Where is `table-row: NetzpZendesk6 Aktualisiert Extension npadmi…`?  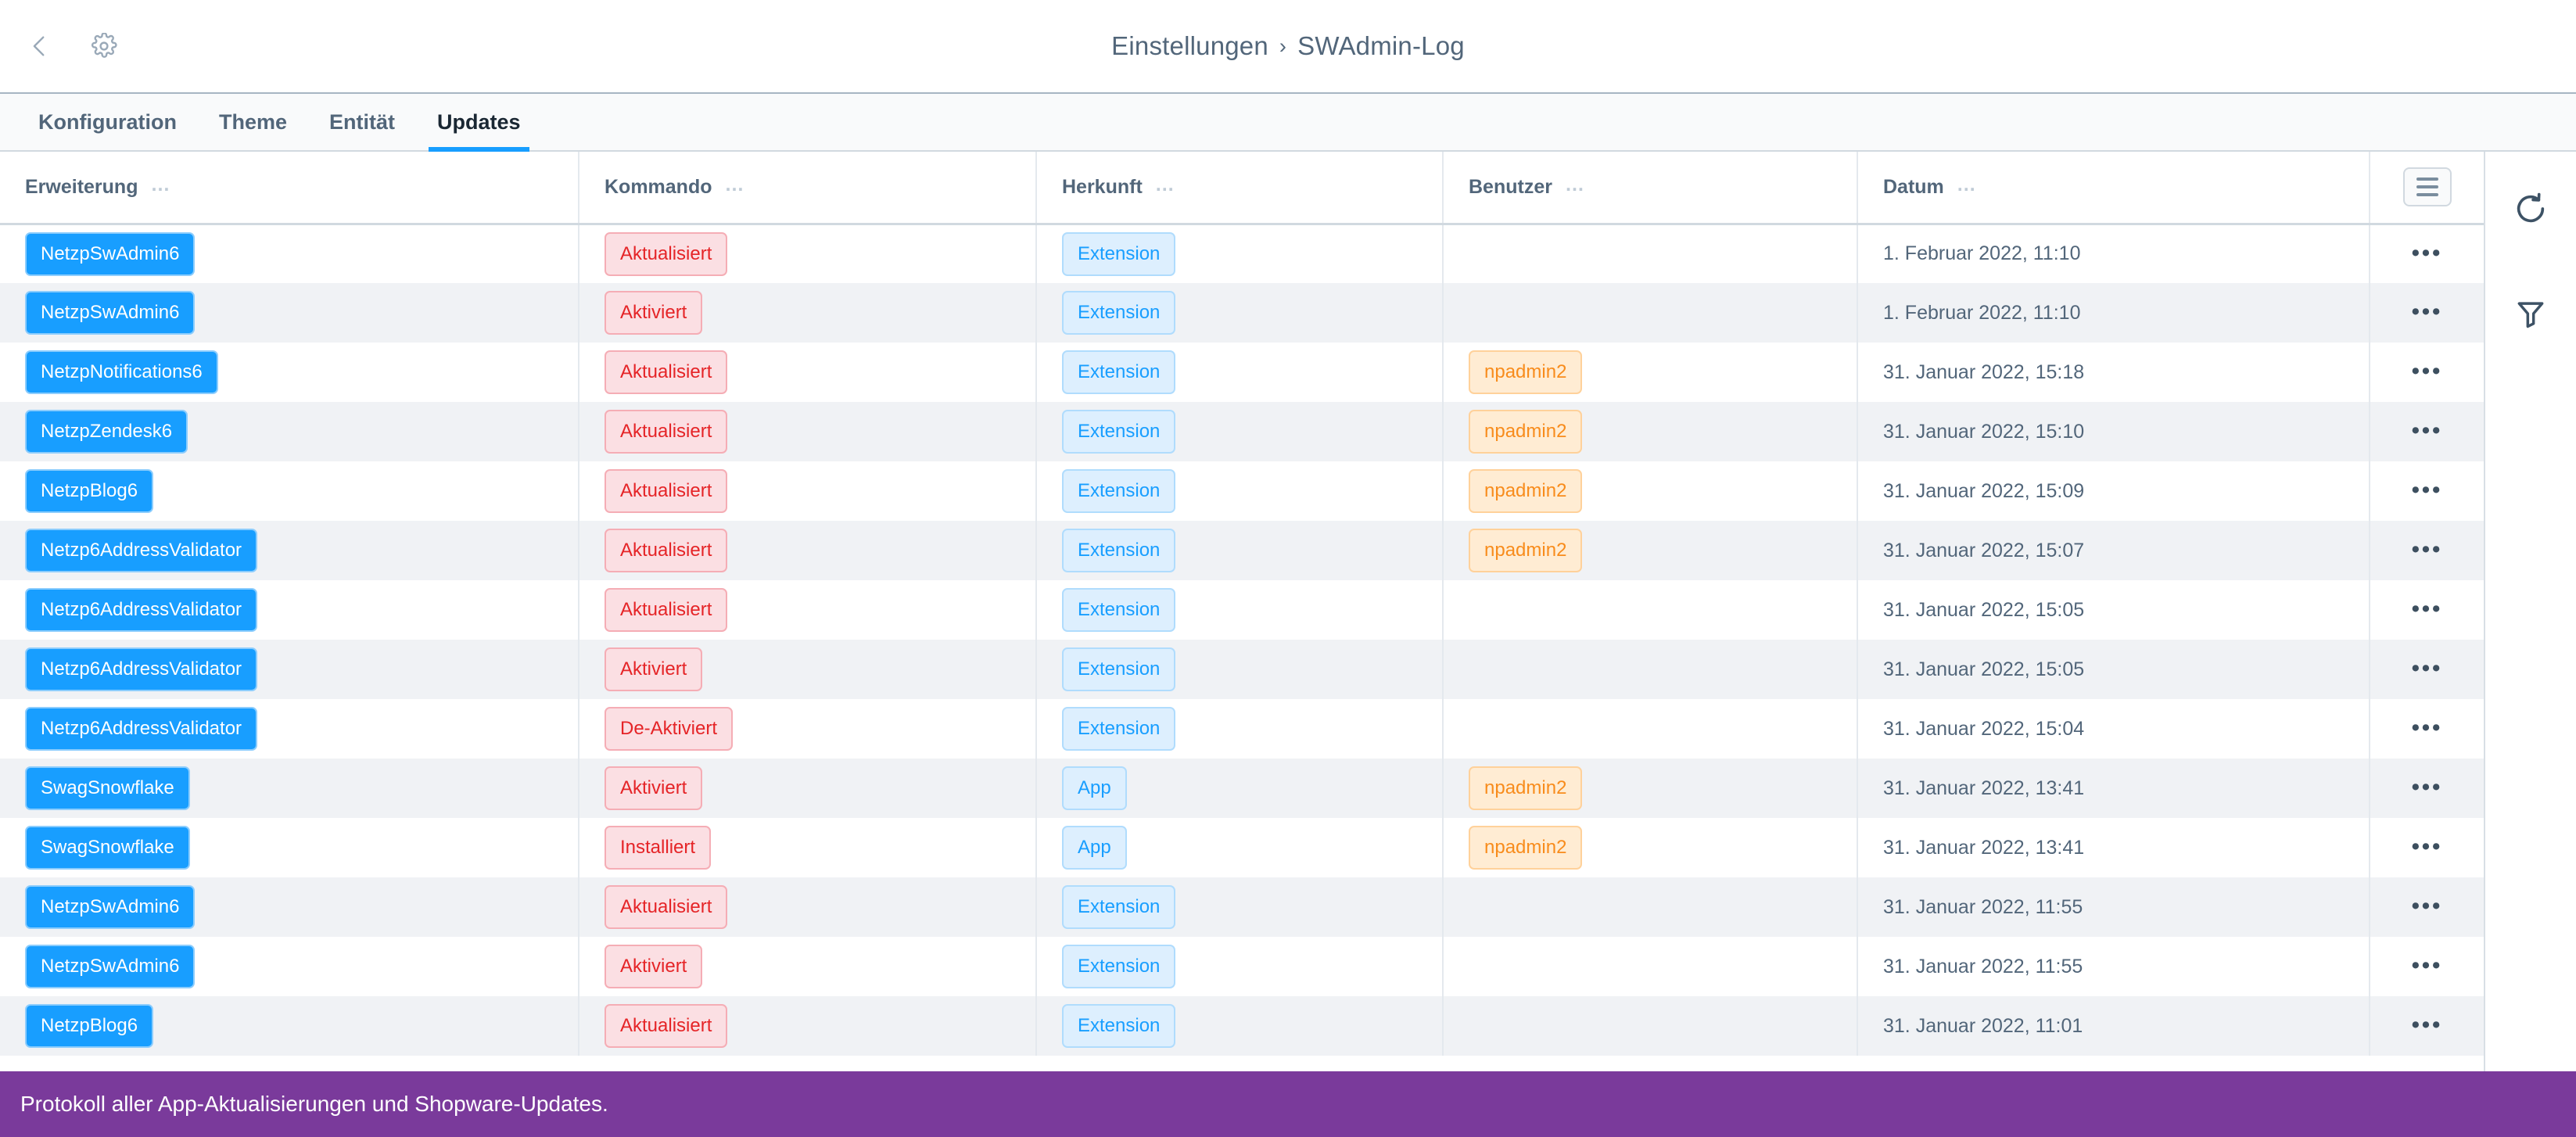
table-row: NetzpZendesk6 Aktualisiert Extension npadmi… is located at coordinates (1242, 431).